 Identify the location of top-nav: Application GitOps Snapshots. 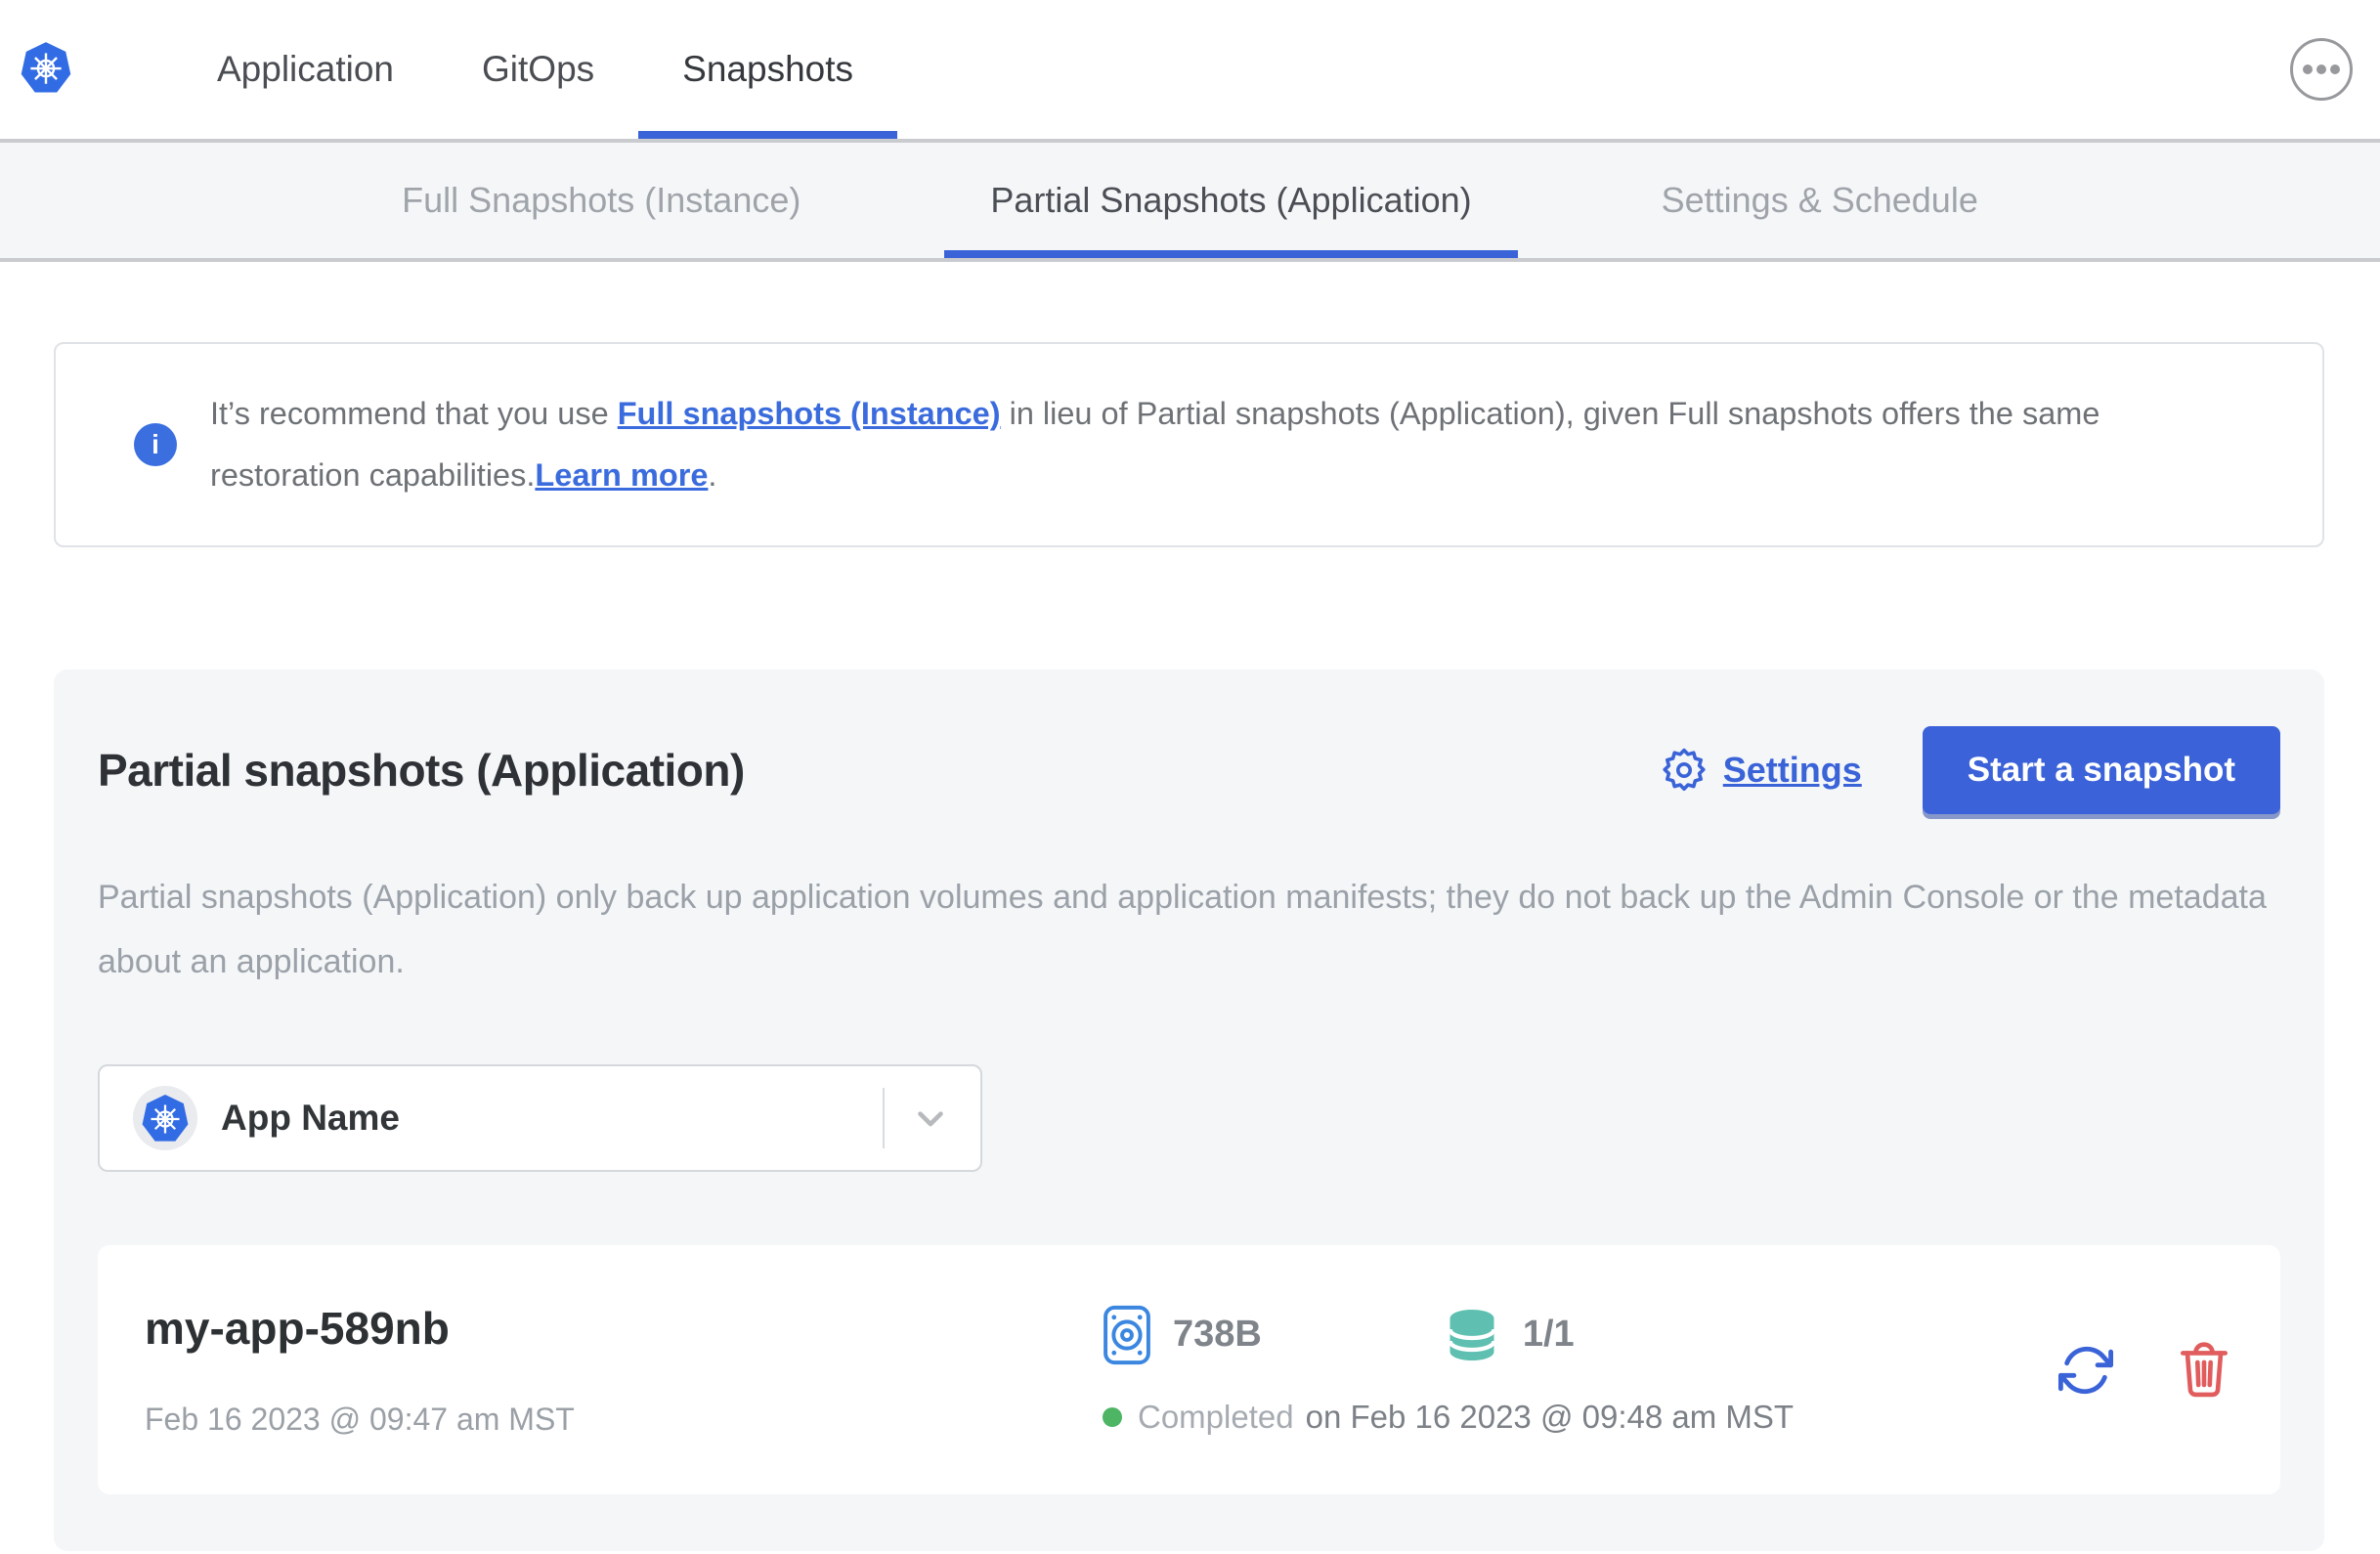
(1190, 71).